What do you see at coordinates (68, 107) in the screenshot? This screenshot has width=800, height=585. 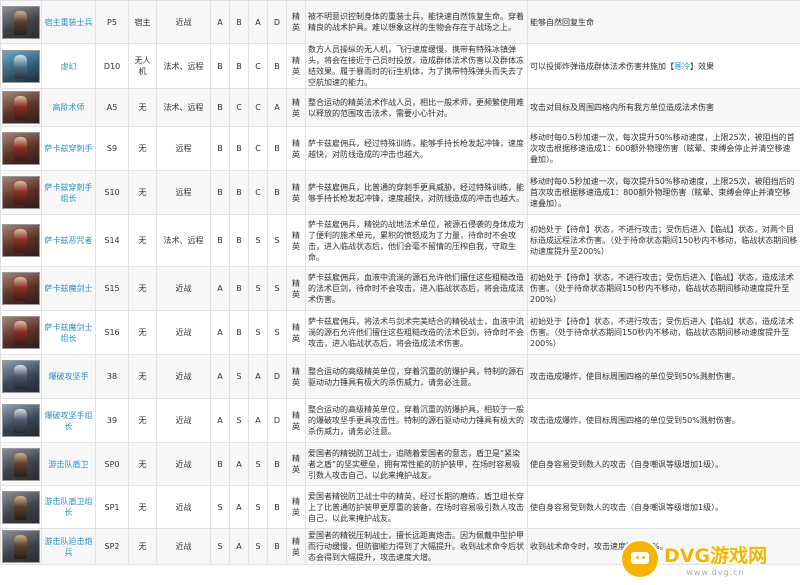 I see `enemy-name-link: 高阶术师` at bounding box center [68, 107].